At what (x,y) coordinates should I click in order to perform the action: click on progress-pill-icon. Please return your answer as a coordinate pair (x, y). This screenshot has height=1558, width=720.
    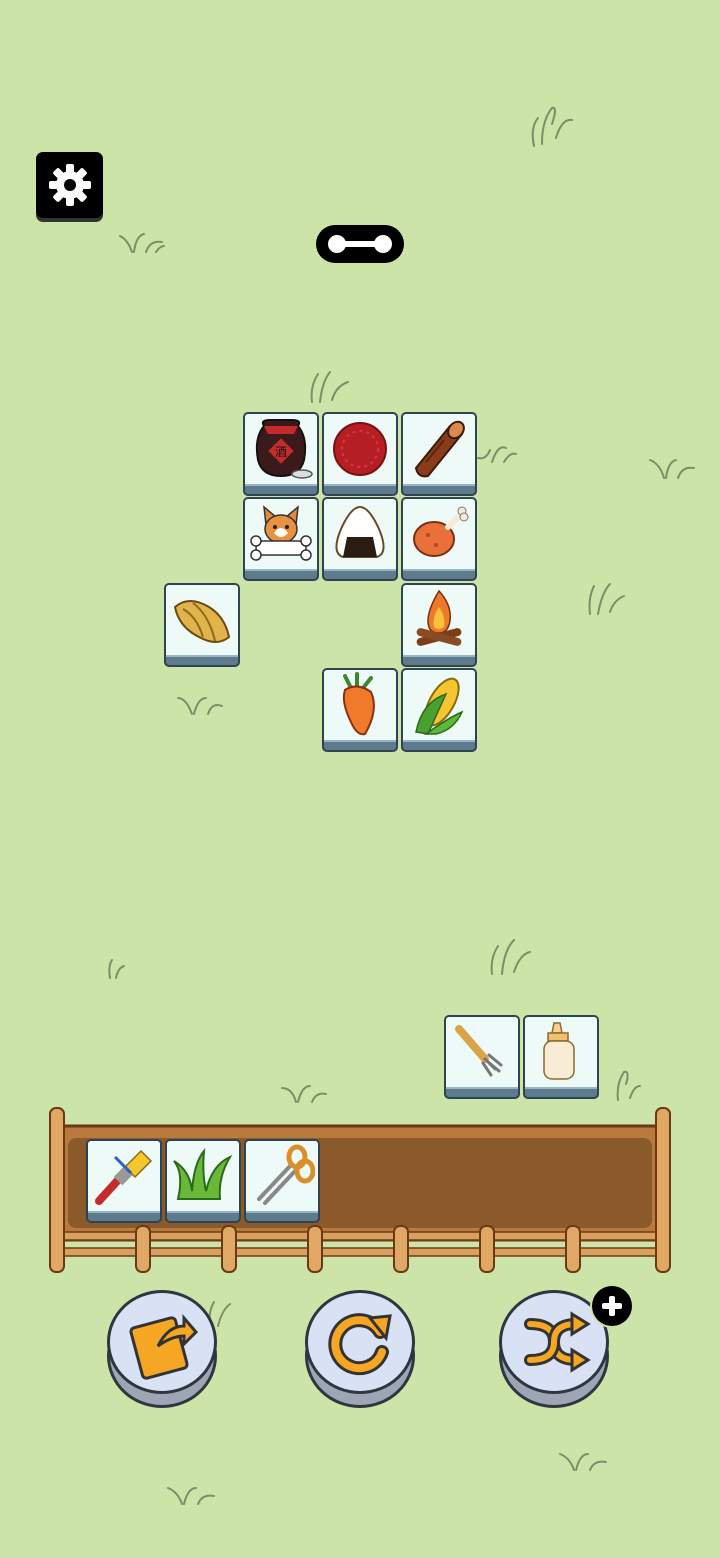
    Looking at the image, I should click on (360, 244).